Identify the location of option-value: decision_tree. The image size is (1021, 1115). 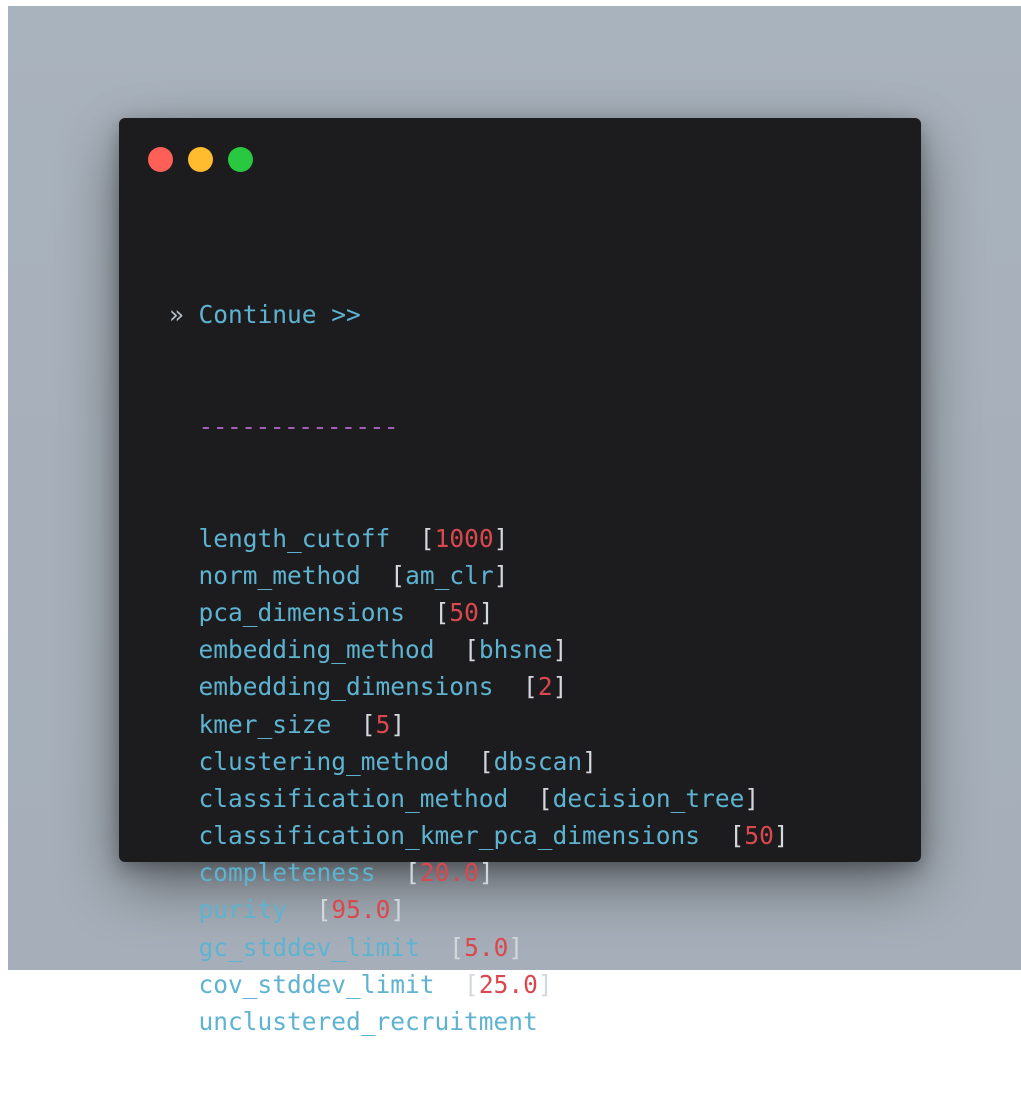
(648, 798).